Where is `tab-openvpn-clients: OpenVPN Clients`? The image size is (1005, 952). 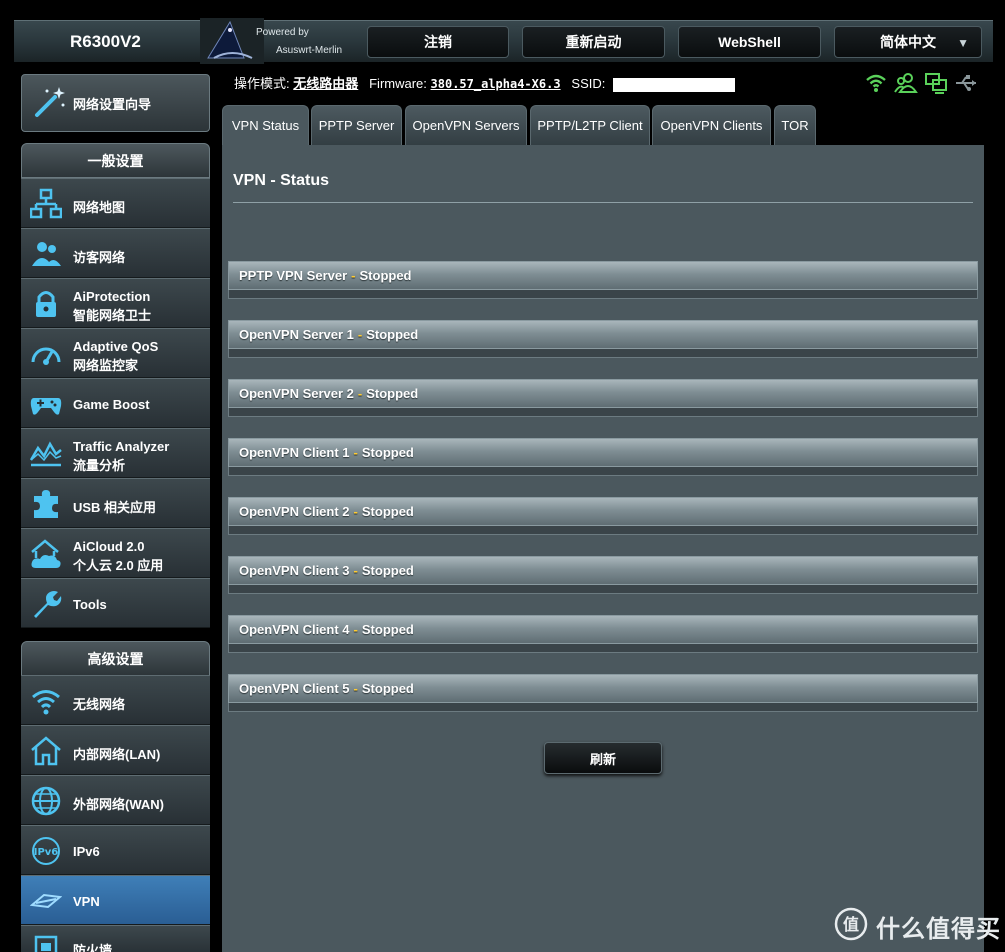
tab-openvpn-clients: OpenVPN Clients is located at coordinates (711, 125).